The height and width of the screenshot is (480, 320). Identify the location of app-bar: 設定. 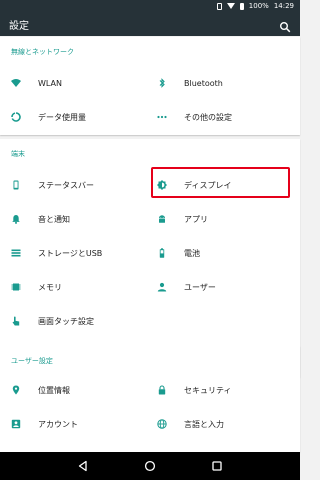
(150, 24).